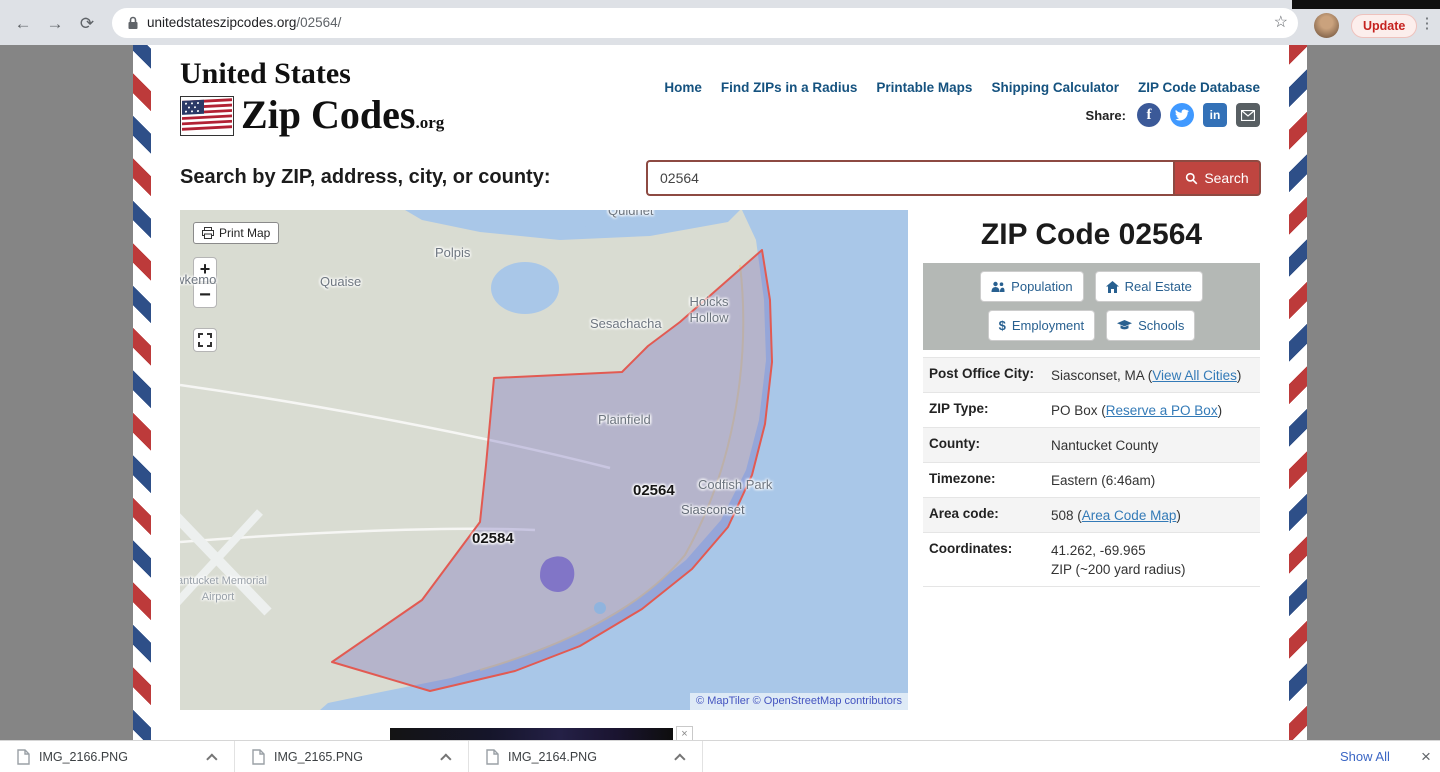 The image size is (1440, 772). Describe the element at coordinates (998, 286) in the screenshot. I see `people-icon` at that location.